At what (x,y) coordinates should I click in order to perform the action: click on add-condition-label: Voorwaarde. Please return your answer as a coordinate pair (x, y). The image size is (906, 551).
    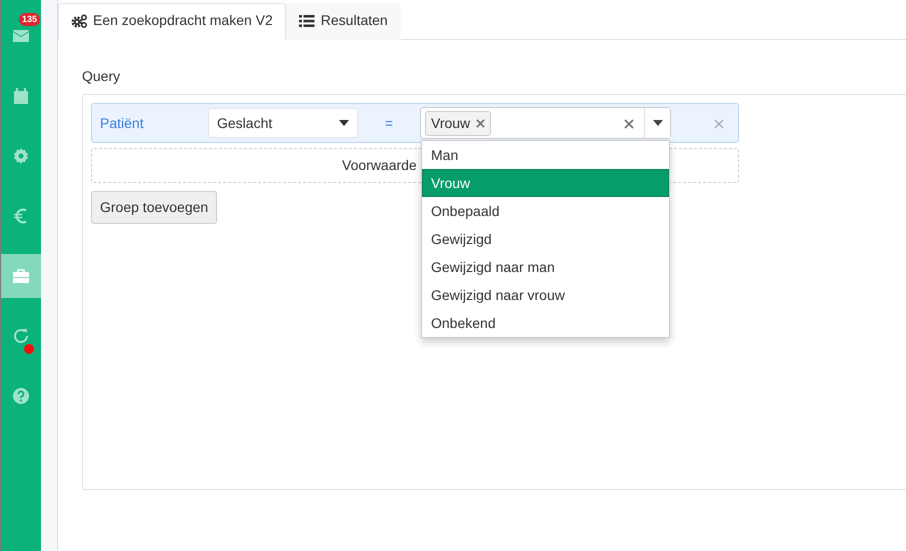
    Looking at the image, I should click on (379, 165).